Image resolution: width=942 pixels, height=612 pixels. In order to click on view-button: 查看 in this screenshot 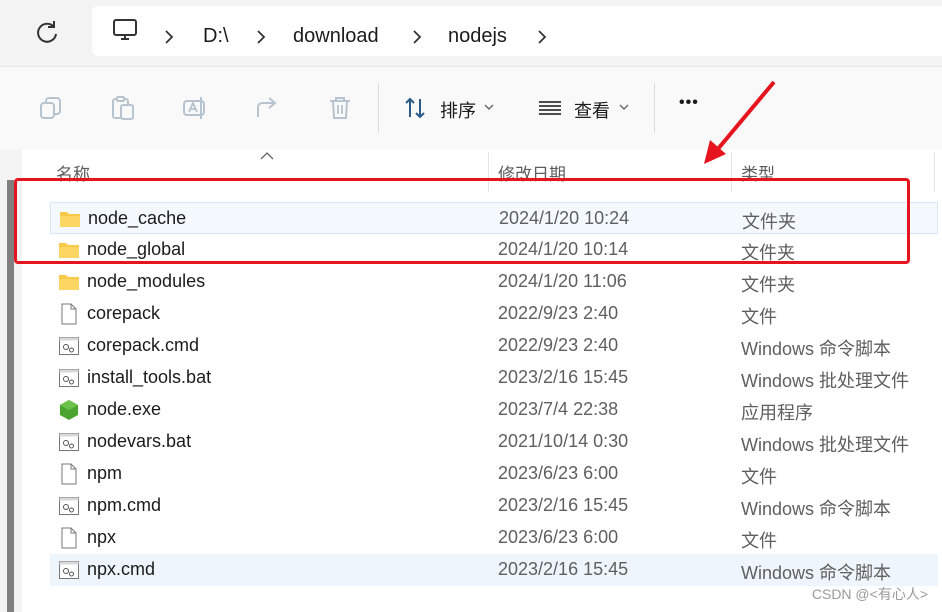, I will do `click(592, 110)`.